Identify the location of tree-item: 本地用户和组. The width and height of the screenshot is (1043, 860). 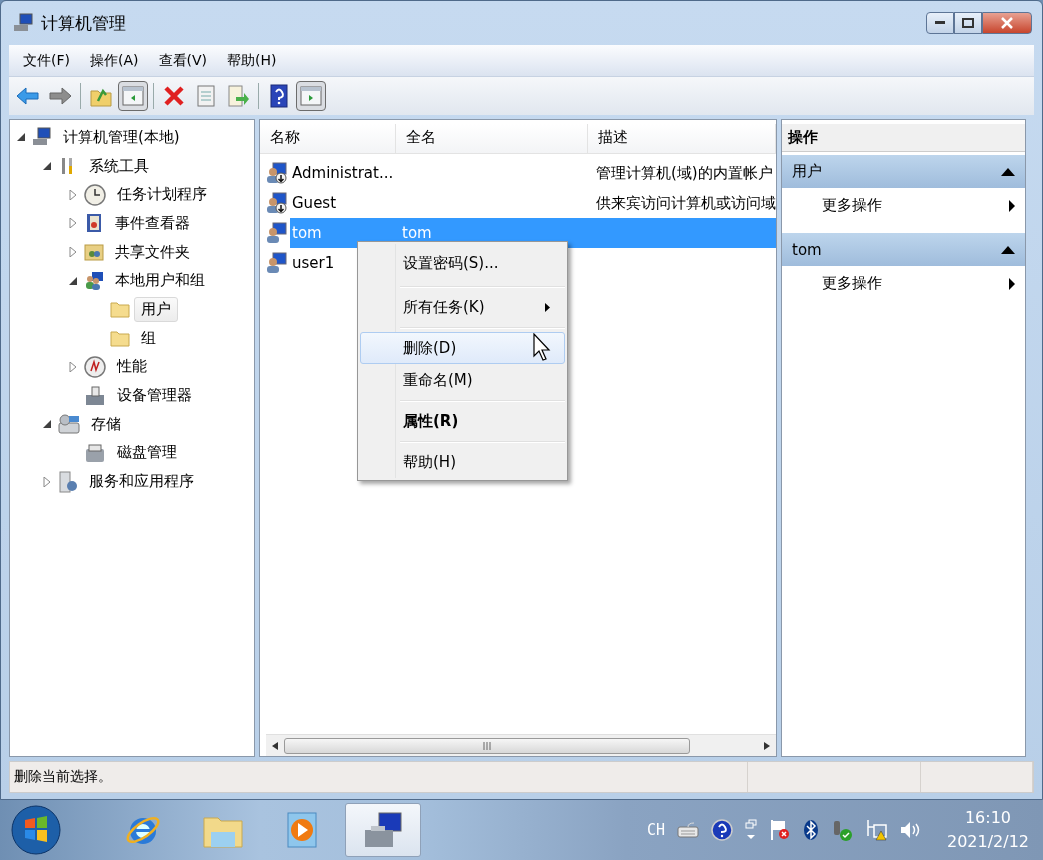
(160, 281).